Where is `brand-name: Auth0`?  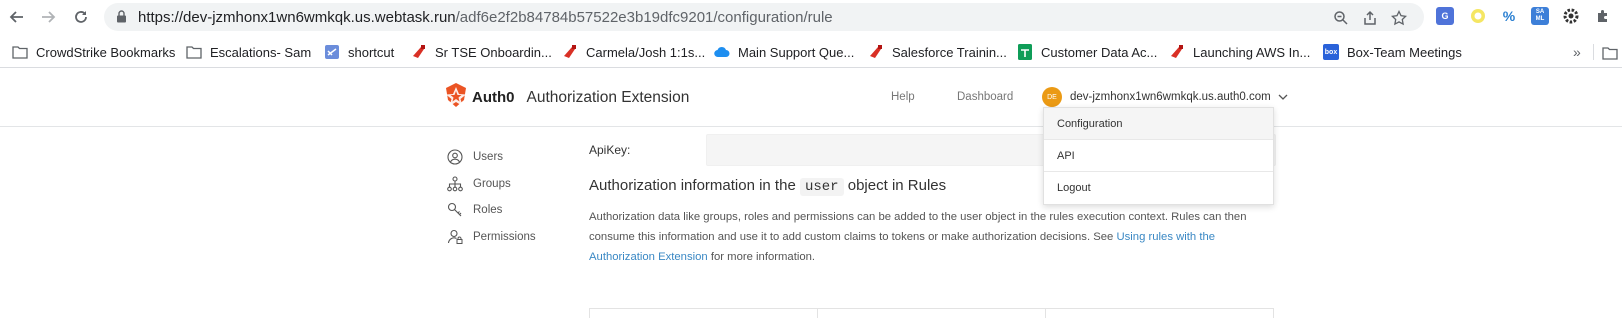 brand-name: Auth0 is located at coordinates (493, 97).